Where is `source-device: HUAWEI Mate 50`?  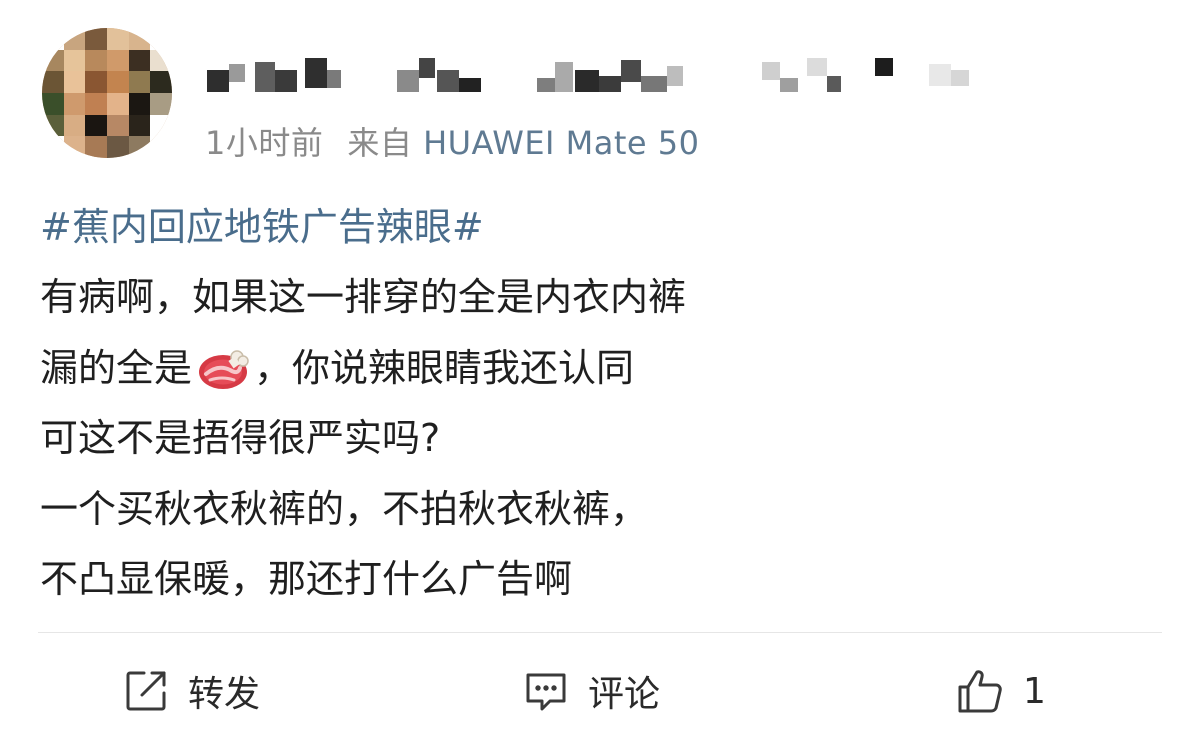 source-device: HUAWEI Mate 50 is located at coordinates (561, 143).